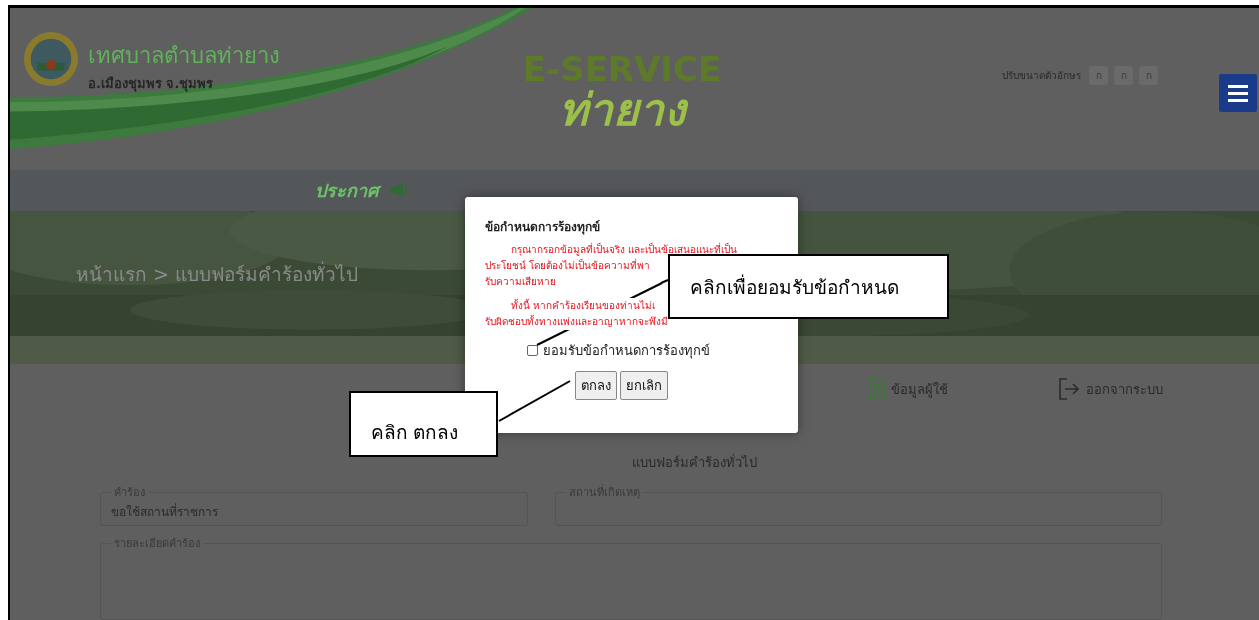 This screenshot has height=620, width=1259. I want to click on checkbox, so click(532, 350).